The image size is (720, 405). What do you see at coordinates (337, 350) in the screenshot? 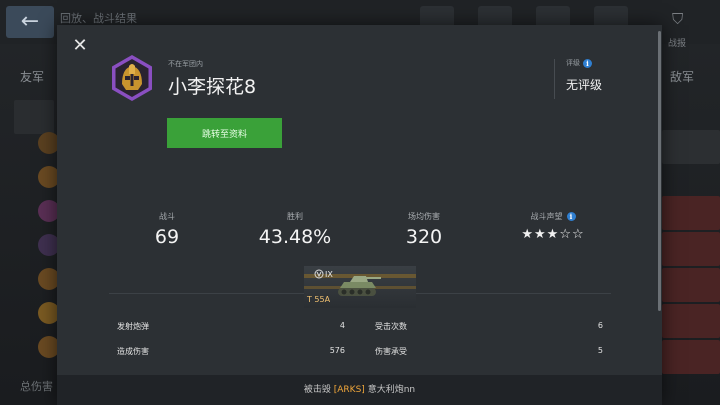
I see `detail-value: 576` at bounding box center [337, 350].